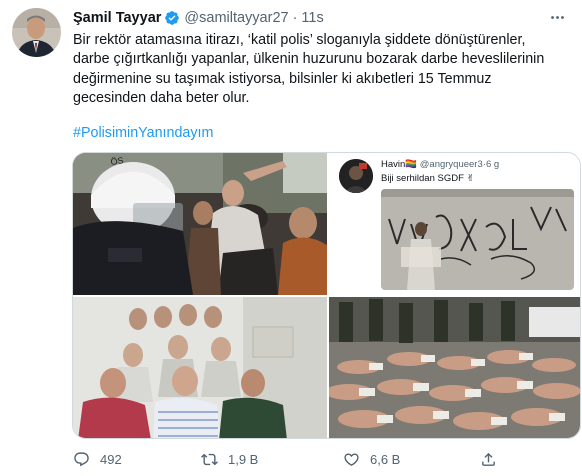 The height and width of the screenshot is (476, 582). What do you see at coordinates (492, 164) in the screenshot?
I see `quoted-time: 6 g` at bounding box center [492, 164].